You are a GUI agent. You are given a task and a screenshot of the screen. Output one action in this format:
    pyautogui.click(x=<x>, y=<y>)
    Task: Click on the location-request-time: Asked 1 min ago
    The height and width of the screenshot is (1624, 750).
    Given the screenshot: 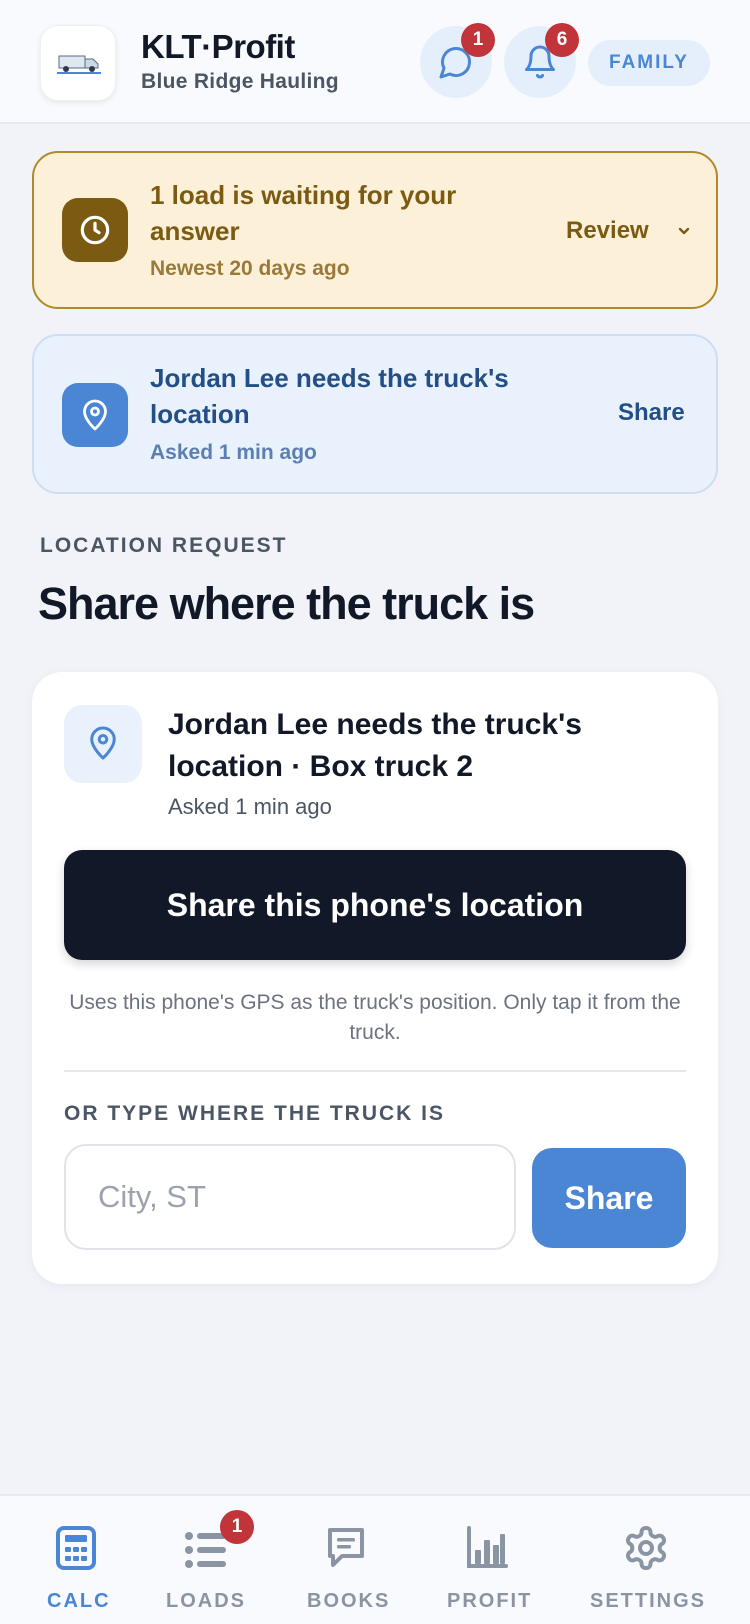 What is the action you would take?
    pyautogui.click(x=233, y=452)
    